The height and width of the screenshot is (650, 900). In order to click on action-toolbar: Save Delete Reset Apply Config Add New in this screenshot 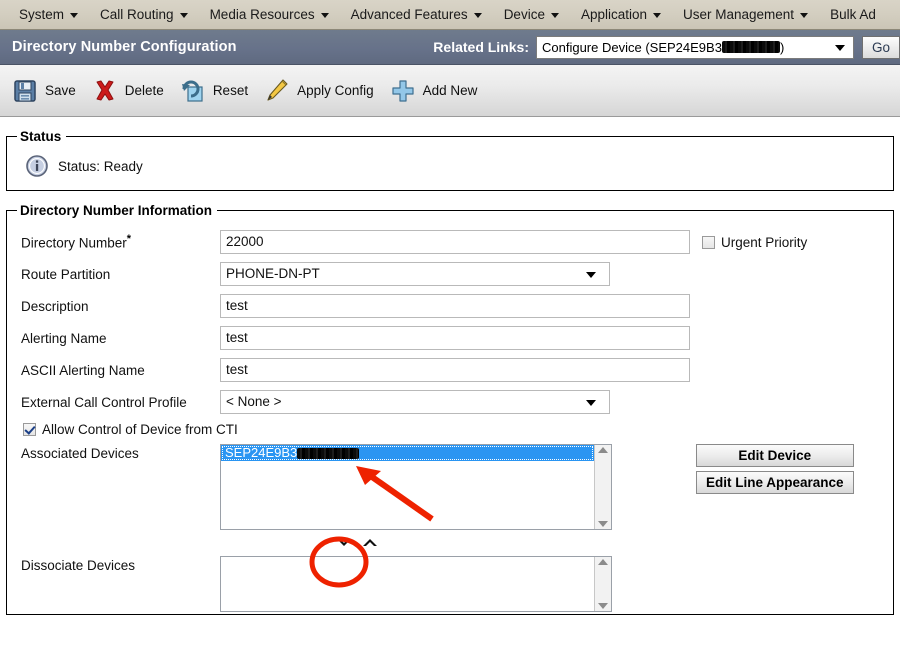, I will do `click(450, 91)`.